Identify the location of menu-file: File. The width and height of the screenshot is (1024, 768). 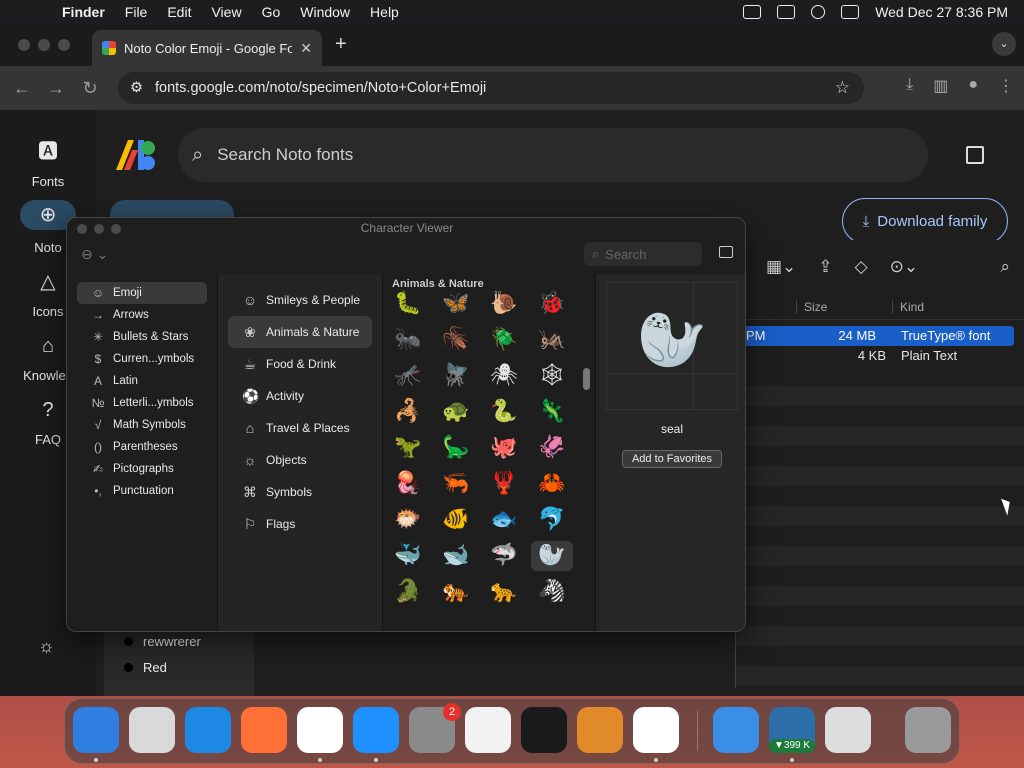
(136, 12).